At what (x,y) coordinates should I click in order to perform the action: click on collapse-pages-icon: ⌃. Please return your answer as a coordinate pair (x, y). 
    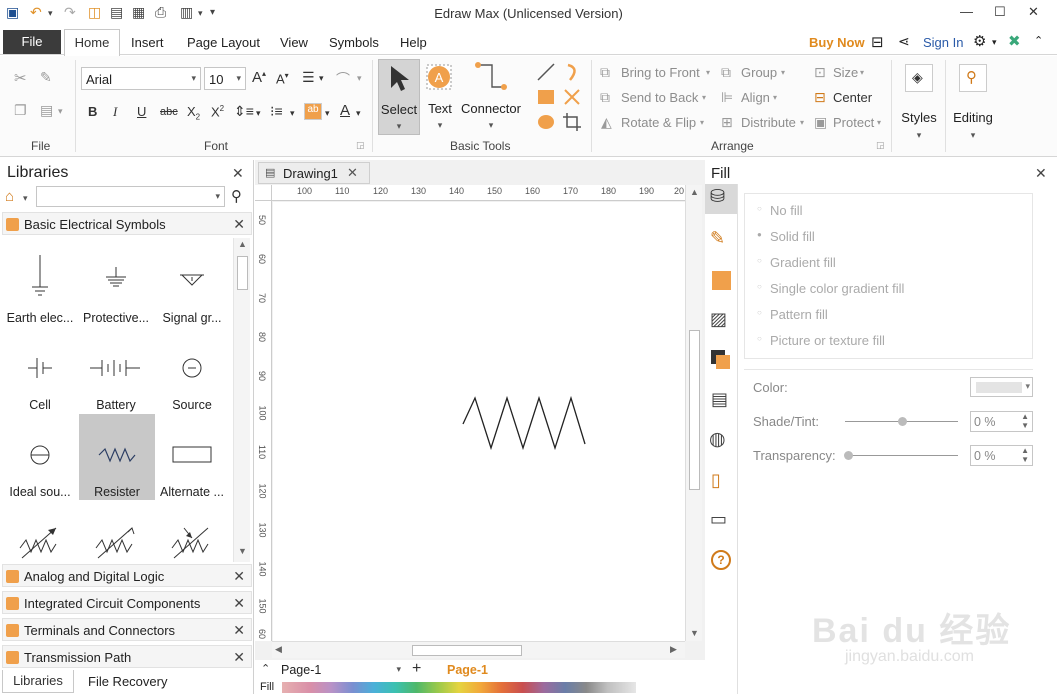
    Looking at the image, I should click on (265, 668).